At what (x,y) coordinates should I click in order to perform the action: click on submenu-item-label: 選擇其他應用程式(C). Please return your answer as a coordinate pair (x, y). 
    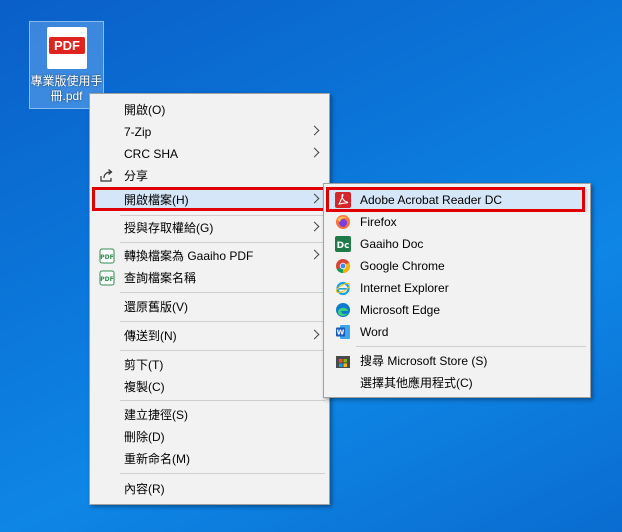
    Looking at the image, I should click on (416, 383).